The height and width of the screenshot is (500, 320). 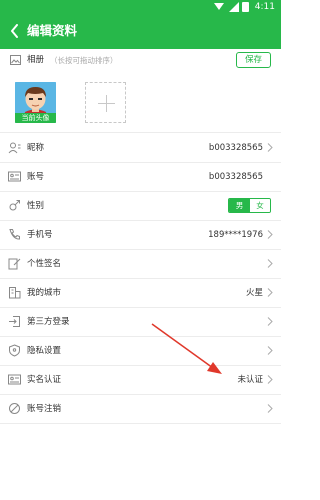 I want to click on login-icon, so click(x=14, y=321).